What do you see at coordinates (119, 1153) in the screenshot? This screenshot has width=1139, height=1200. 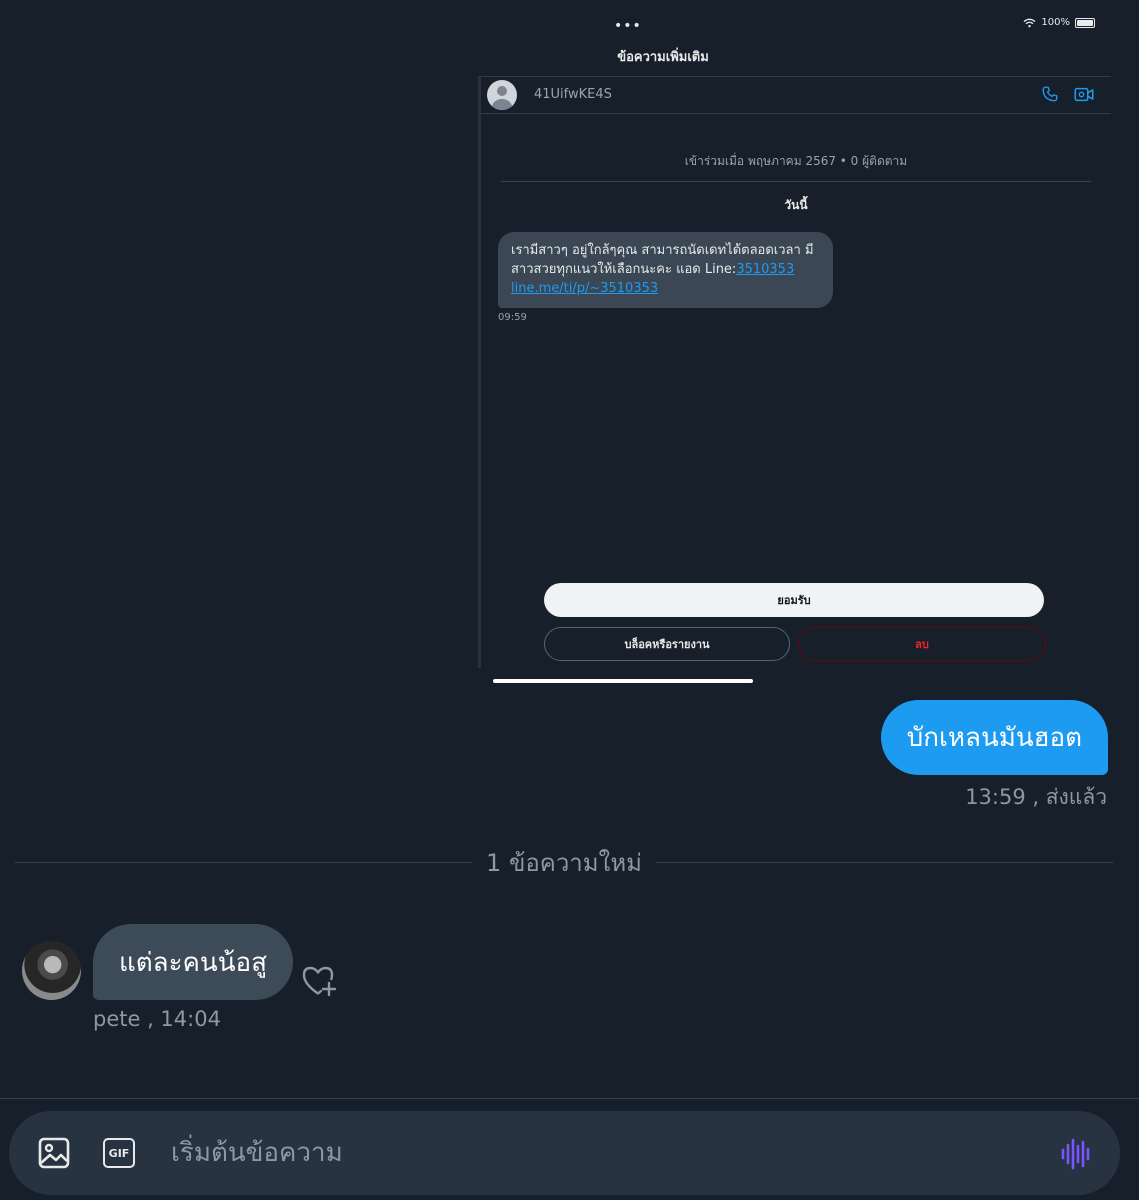 I see `gif-icon: GIF` at bounding box center [119, 1153].